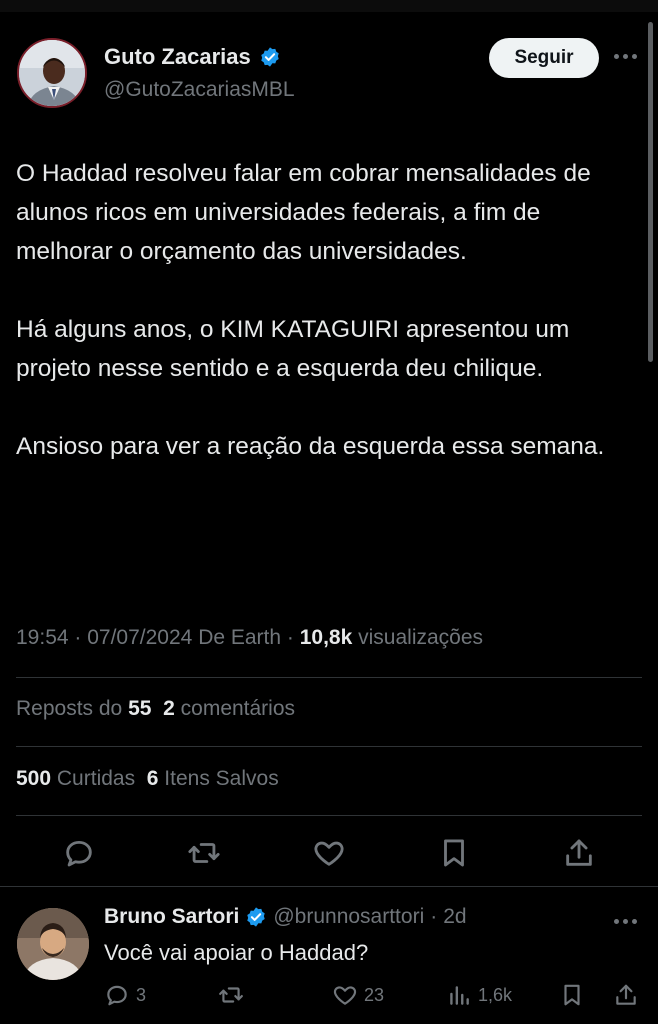 The image size is (658, 1024). What do you see at coordinates (96, 778) in the screenshot?
I see `likes-label: Curtidas` at bounding box center [96, 778].